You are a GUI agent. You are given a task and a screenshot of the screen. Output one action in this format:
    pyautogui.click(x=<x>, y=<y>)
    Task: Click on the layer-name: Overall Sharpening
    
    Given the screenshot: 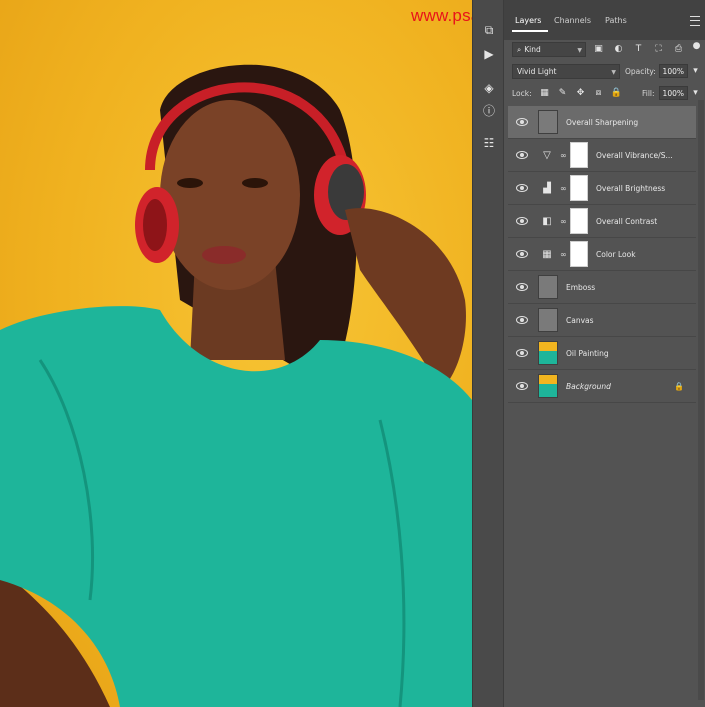 What is the action you would take?
    pyautogui.click(x=602, y=122)
    